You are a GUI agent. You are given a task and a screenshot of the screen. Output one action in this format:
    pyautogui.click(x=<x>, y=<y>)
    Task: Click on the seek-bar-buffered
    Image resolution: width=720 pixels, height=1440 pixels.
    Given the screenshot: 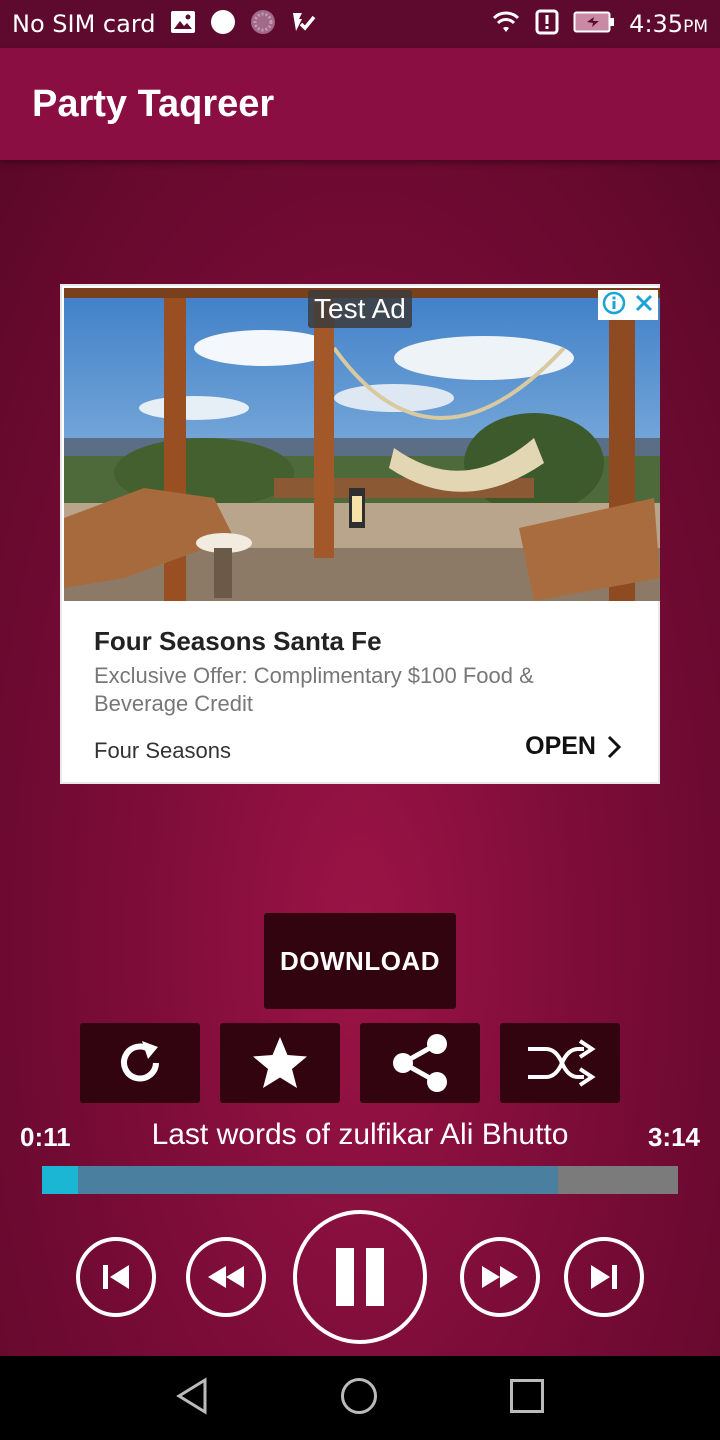 What is the action you would take?
    pyautogui.click(x=300, y=1180)
    